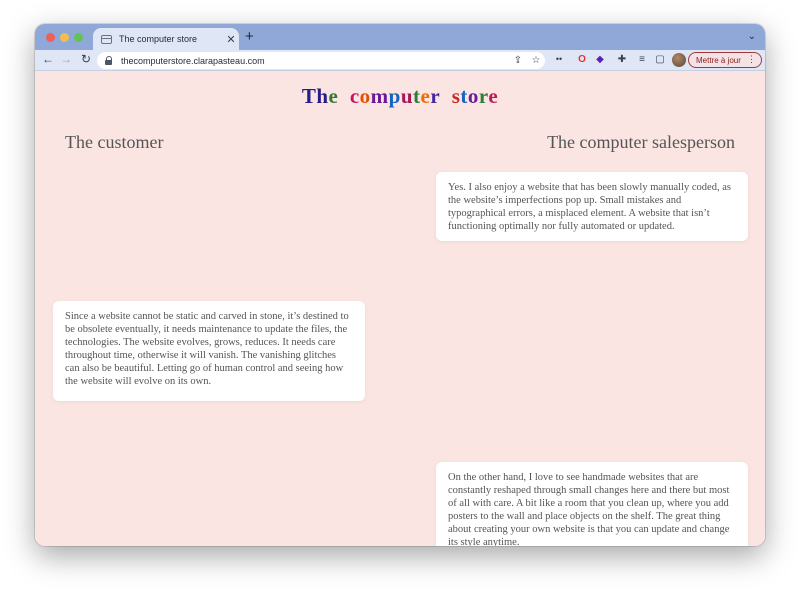 The image size is (800, 592). What do you see at coordinates (751, 59) in the screenshot?
I see `menu-icon: ⋮` at bounding box center [751, 59].